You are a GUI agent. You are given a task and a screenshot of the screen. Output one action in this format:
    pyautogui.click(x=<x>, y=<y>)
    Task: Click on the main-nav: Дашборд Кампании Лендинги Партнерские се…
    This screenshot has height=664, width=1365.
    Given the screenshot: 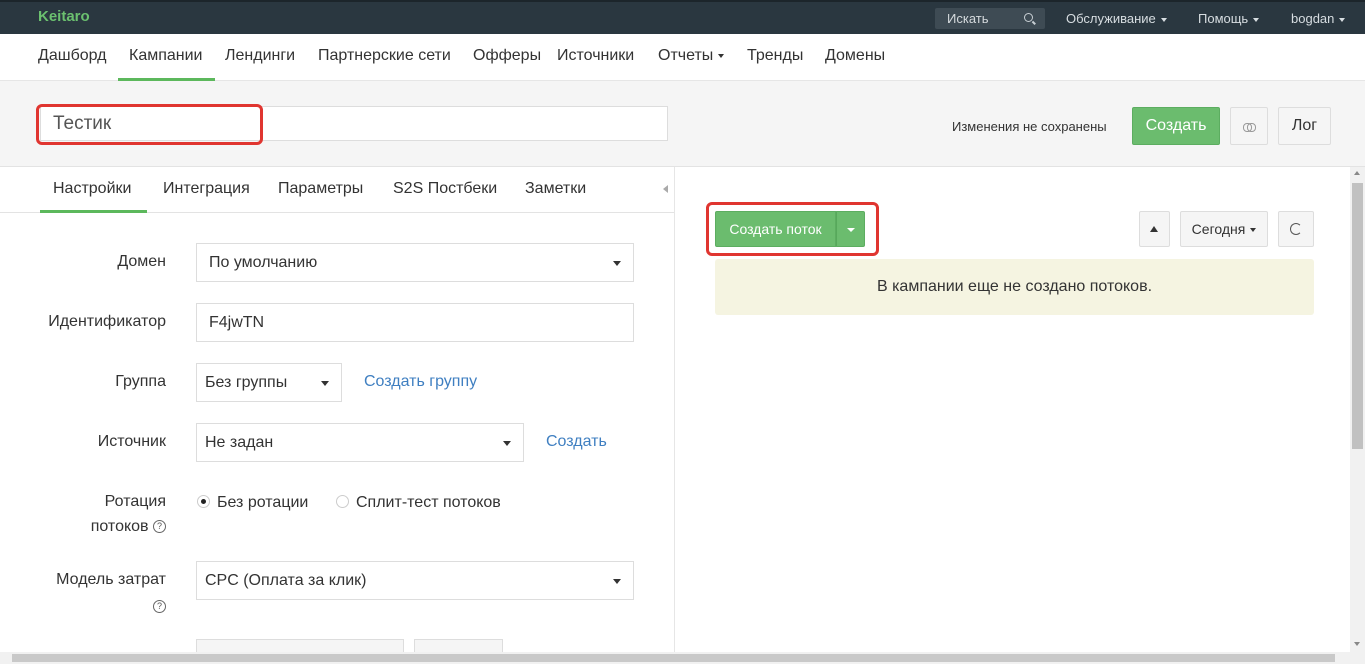 What is the action you would take?
    pyautogui.click(x=682, y=57)
    